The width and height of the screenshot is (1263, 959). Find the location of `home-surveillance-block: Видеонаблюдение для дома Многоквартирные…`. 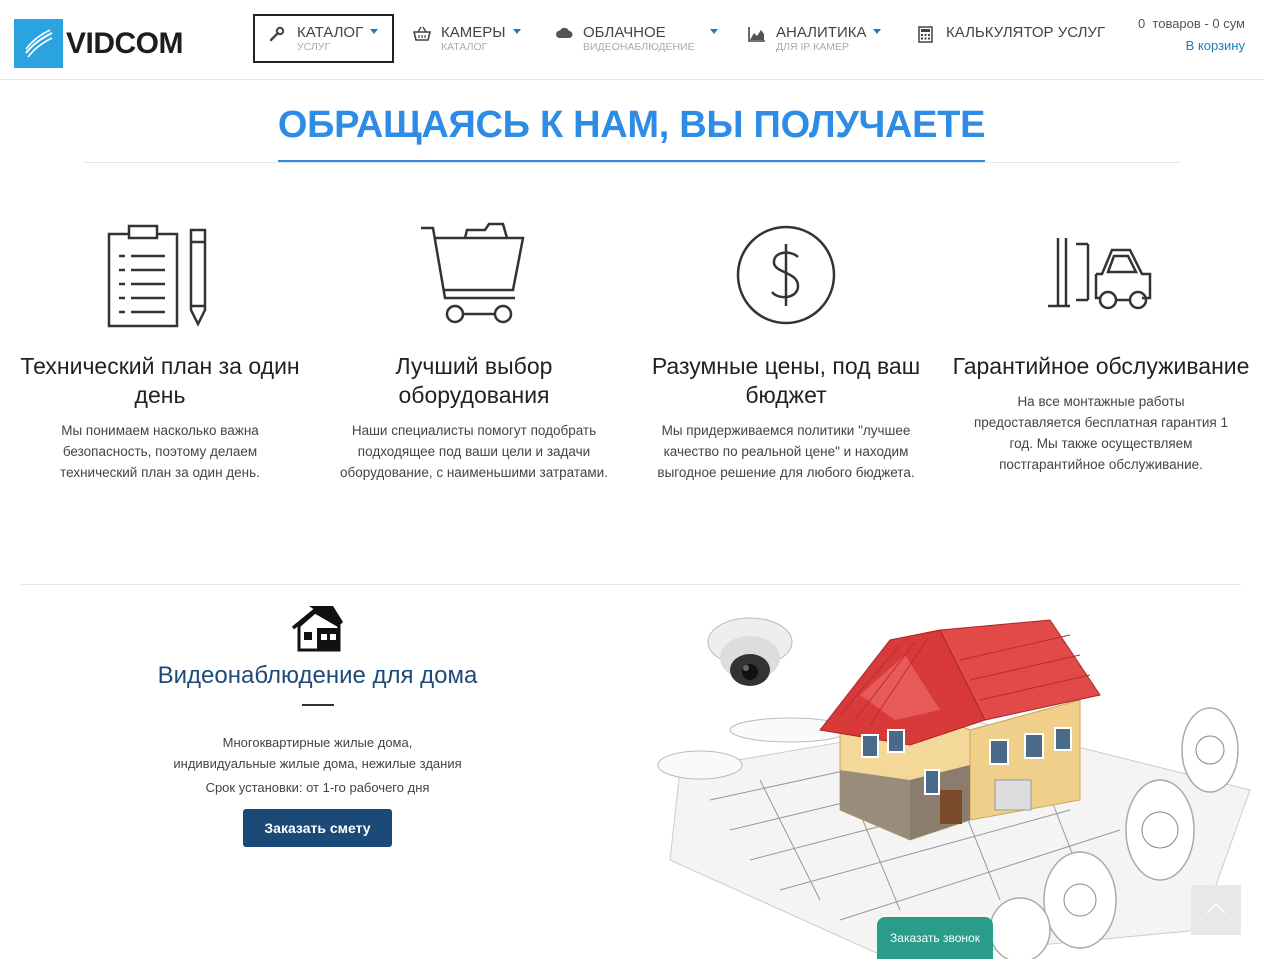

home-surveillance-block: Видеонаблюдение для дома Многоквартирные… is located at coordinates (317, 725).